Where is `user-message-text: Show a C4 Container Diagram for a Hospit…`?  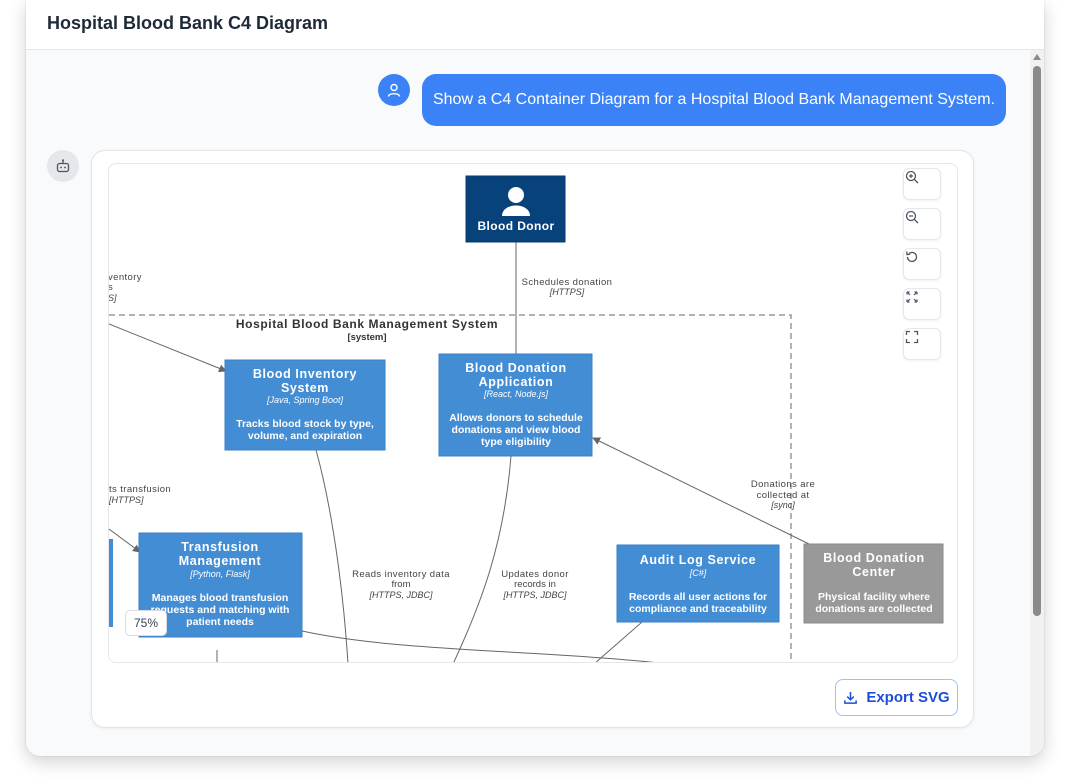
user-message-text: Show a C4 Container Diagram for a Hospit… is located at coordinates (714, 99).